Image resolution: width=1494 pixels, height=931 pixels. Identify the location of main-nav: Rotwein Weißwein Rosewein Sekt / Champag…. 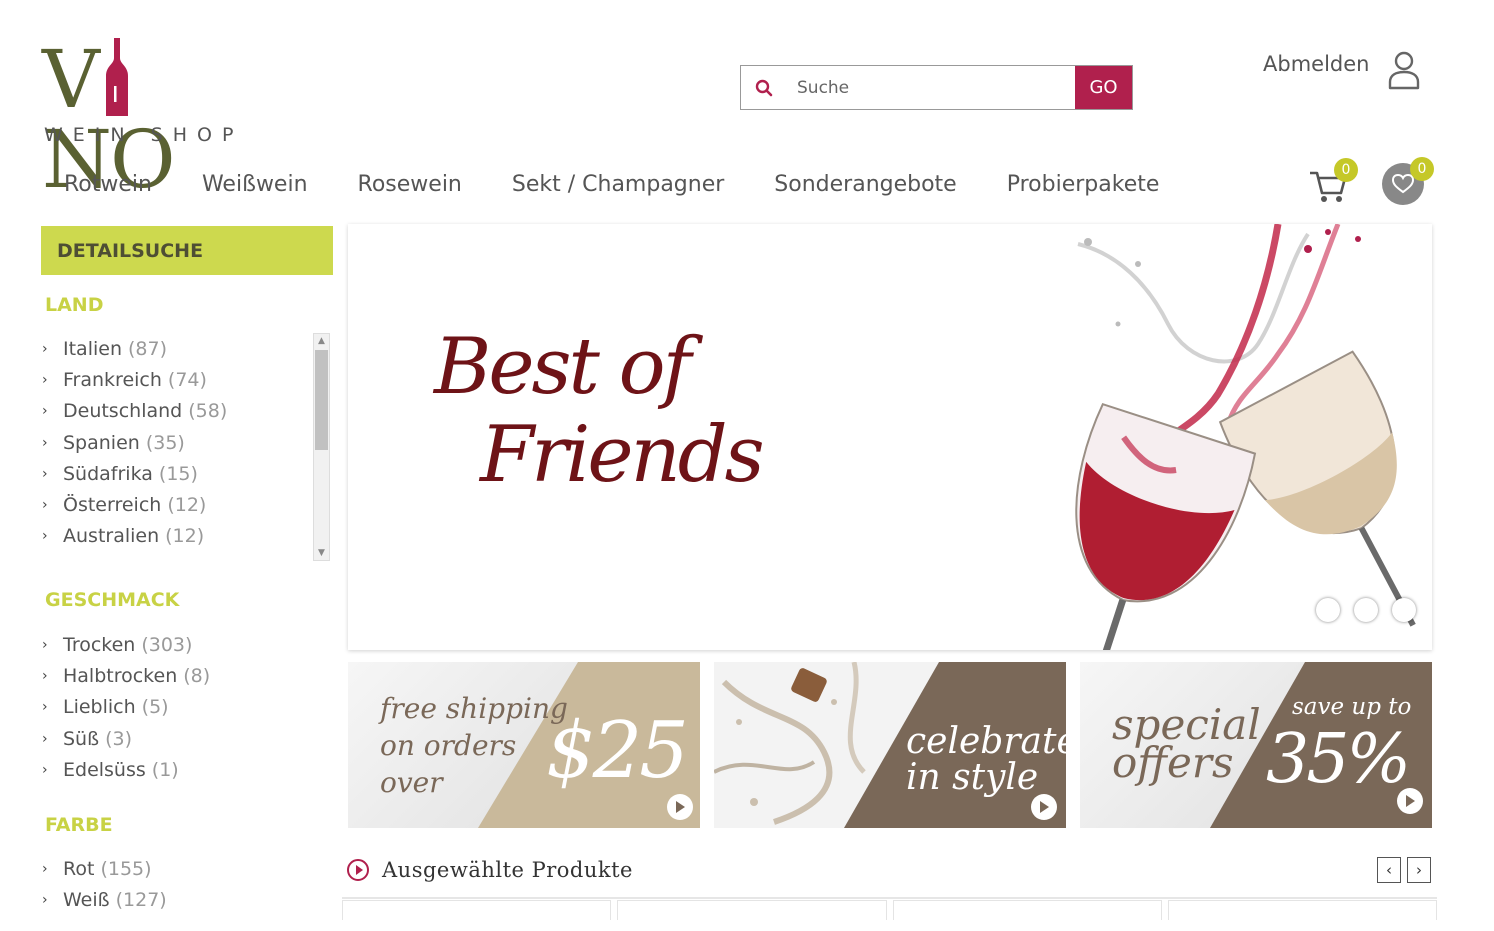
(636, 184).